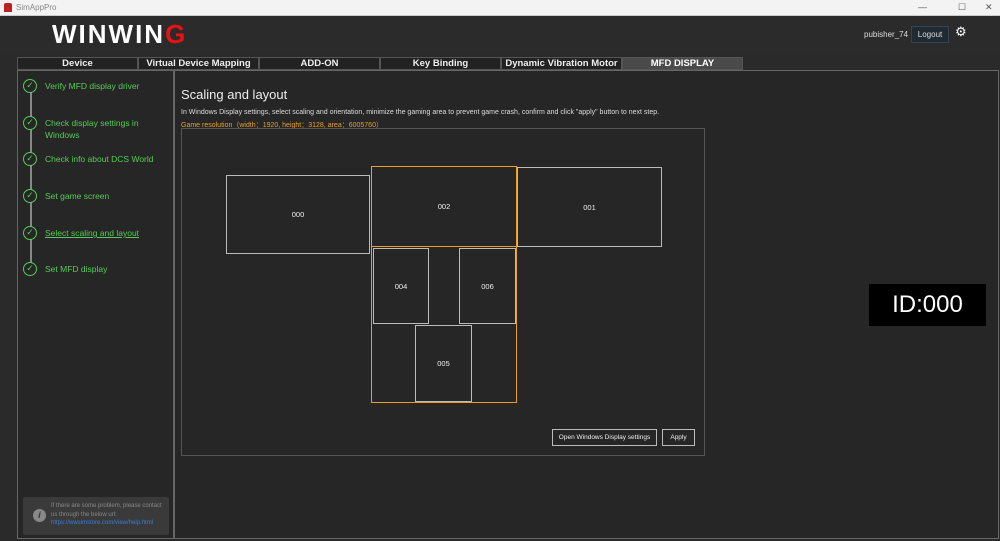  I want to click on monitor-006: 006, so click(487, 286).